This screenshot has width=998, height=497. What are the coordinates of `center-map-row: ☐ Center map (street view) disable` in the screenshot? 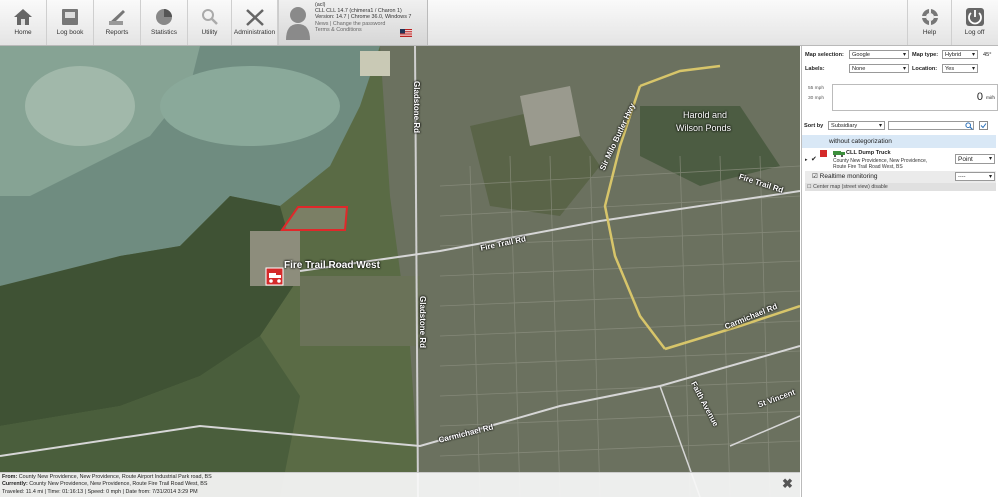 It's located at (900, 187).